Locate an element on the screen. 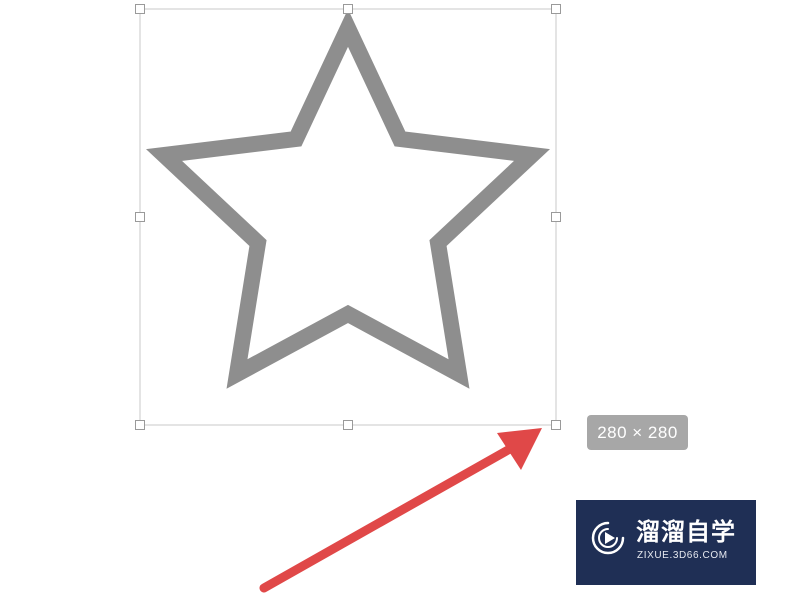 The image size is (800, 600). watermark-url-text: ZIXUE.3D66.COM is located at coordinates (682, 555).